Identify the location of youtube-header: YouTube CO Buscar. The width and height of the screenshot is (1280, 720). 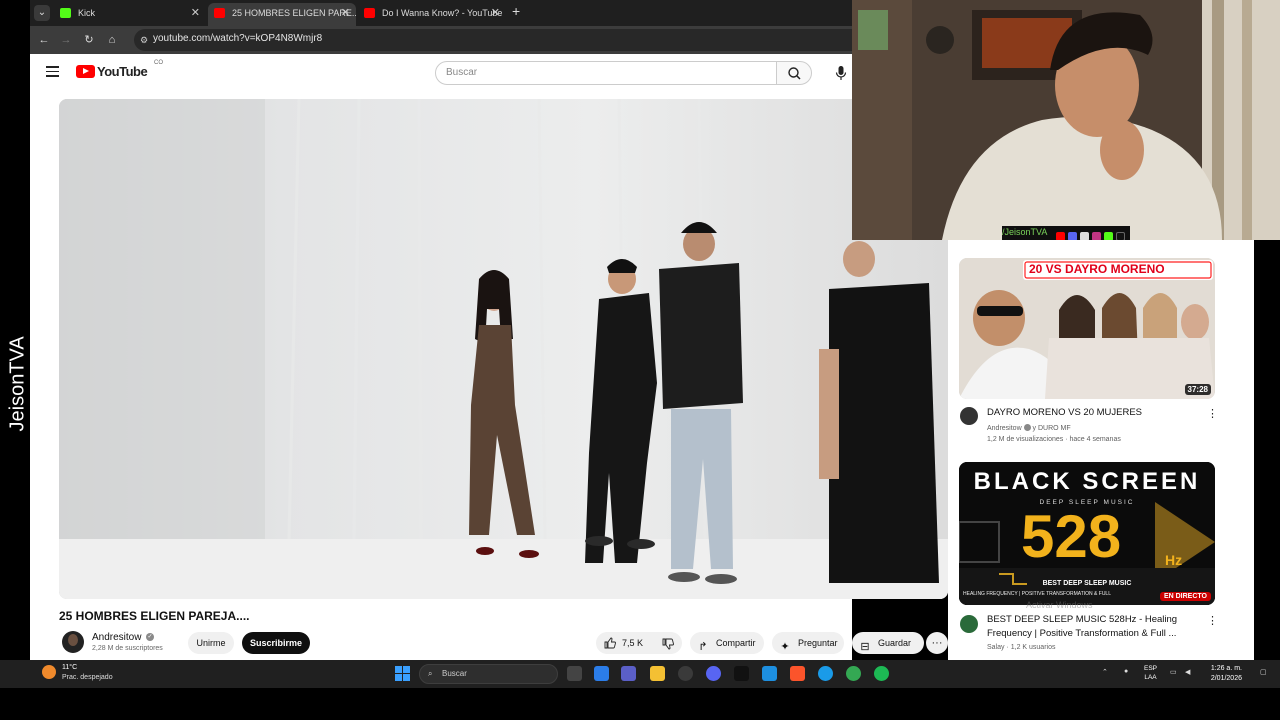
(441, 72).